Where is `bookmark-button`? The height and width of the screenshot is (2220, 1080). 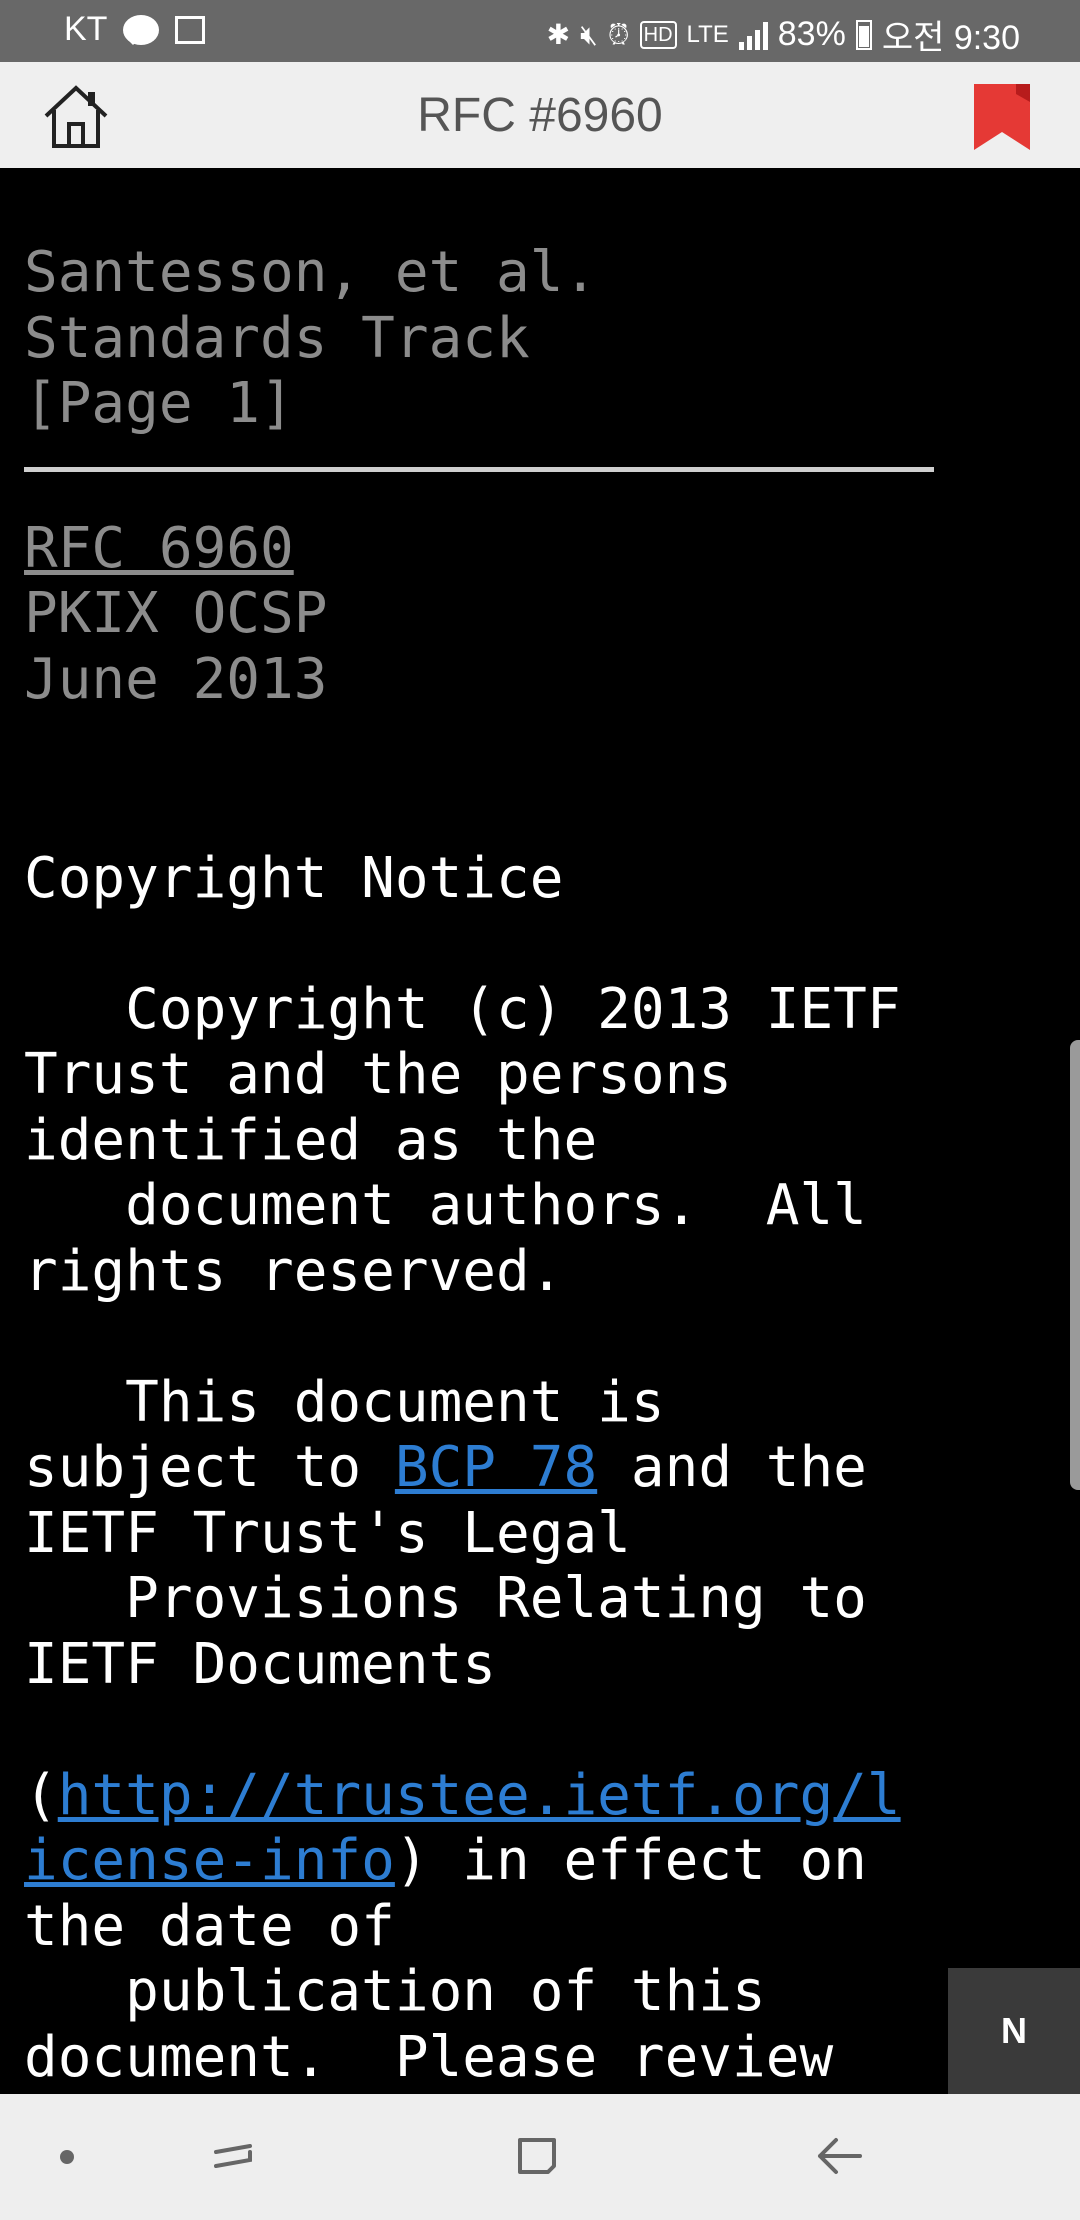
bookmark-button is located at coordinates (1002, 116).